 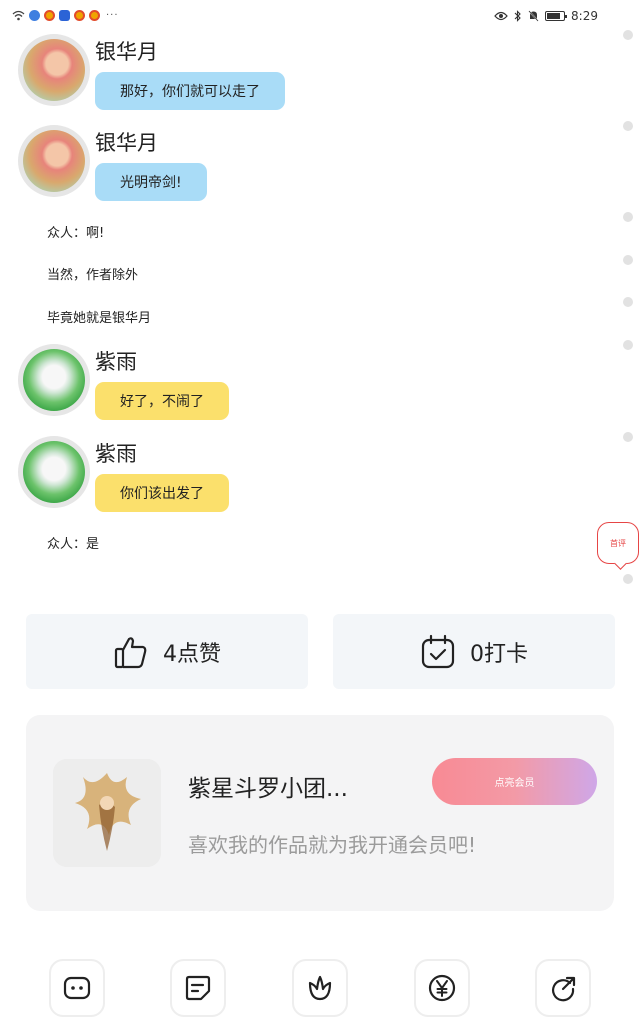 What do you see at coordinates (320, 18) in the screenshot?
I see `status-bar: ··· 8:29` at bounding box center [320, 18].